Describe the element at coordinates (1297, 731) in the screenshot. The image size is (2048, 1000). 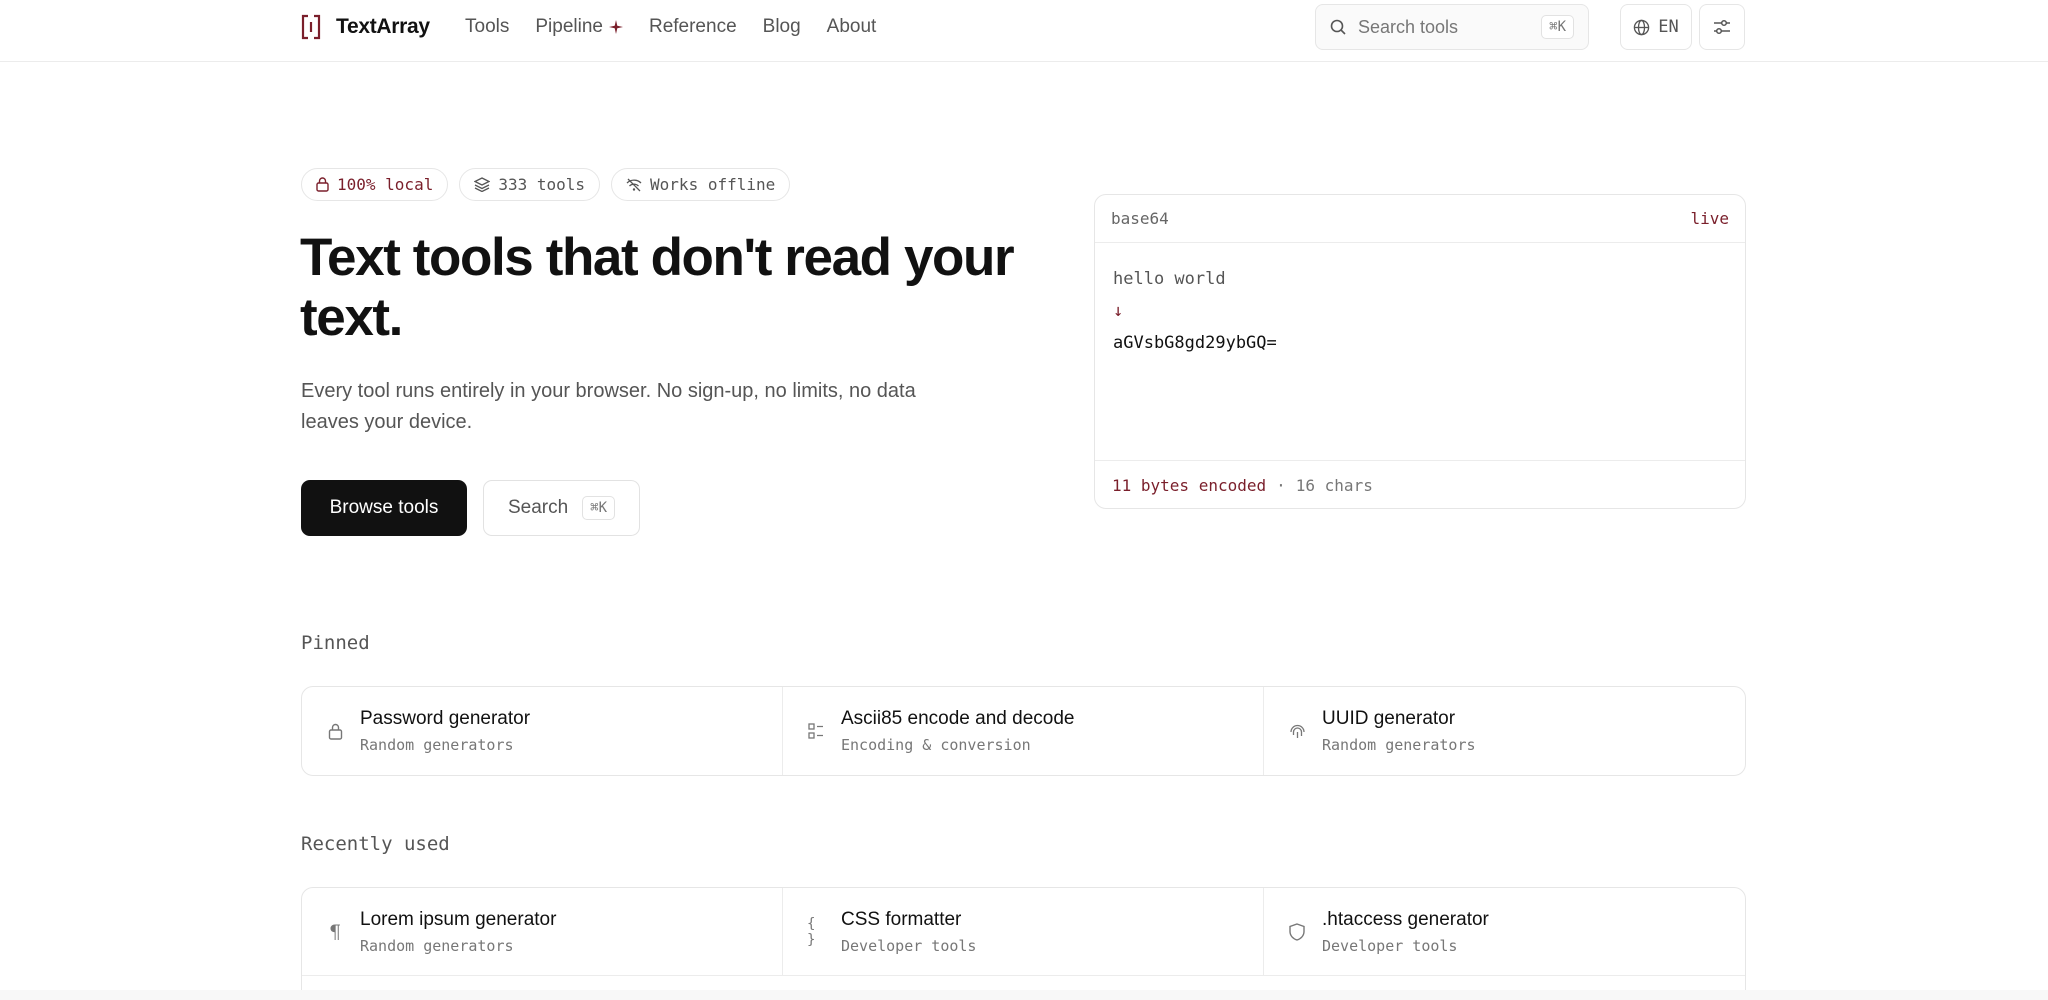
I see `fingerprint-icon` at that location.